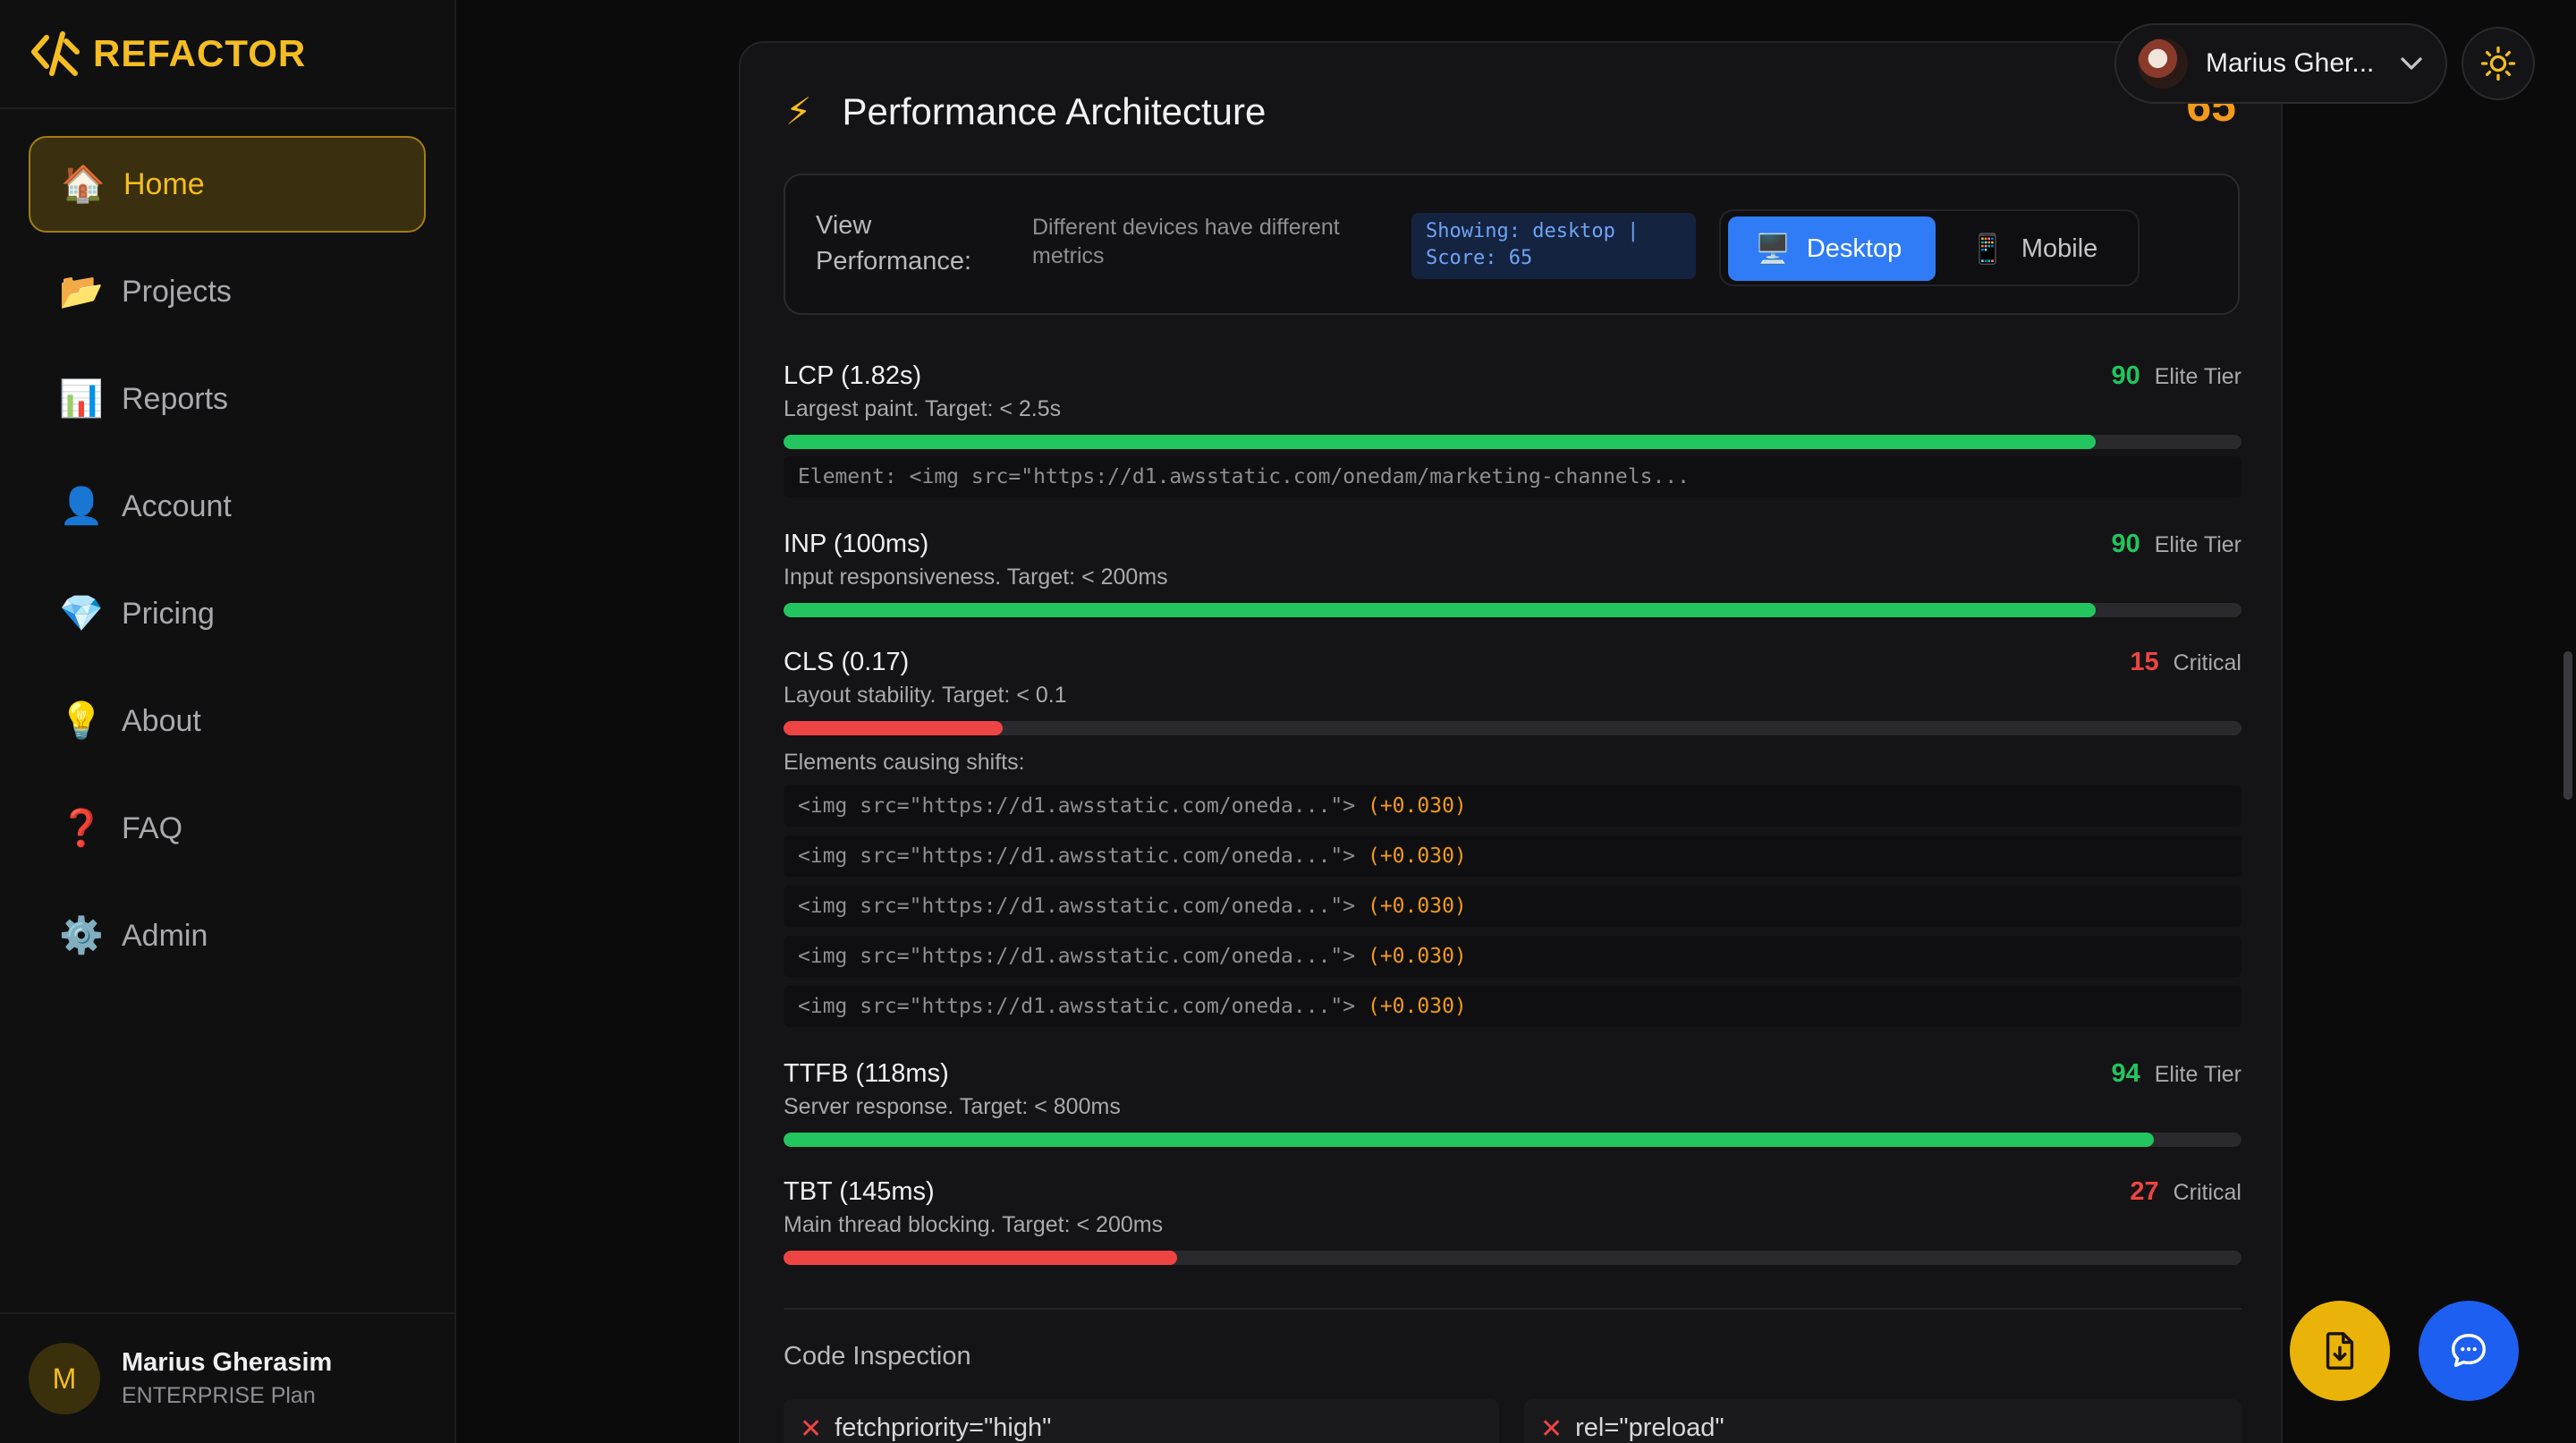 The height and width of the screenshot is (1443, 2576). Describe the element at coordinates (1854, 248) in the screenshot. I see `desktop-label: Desktop` at that location.